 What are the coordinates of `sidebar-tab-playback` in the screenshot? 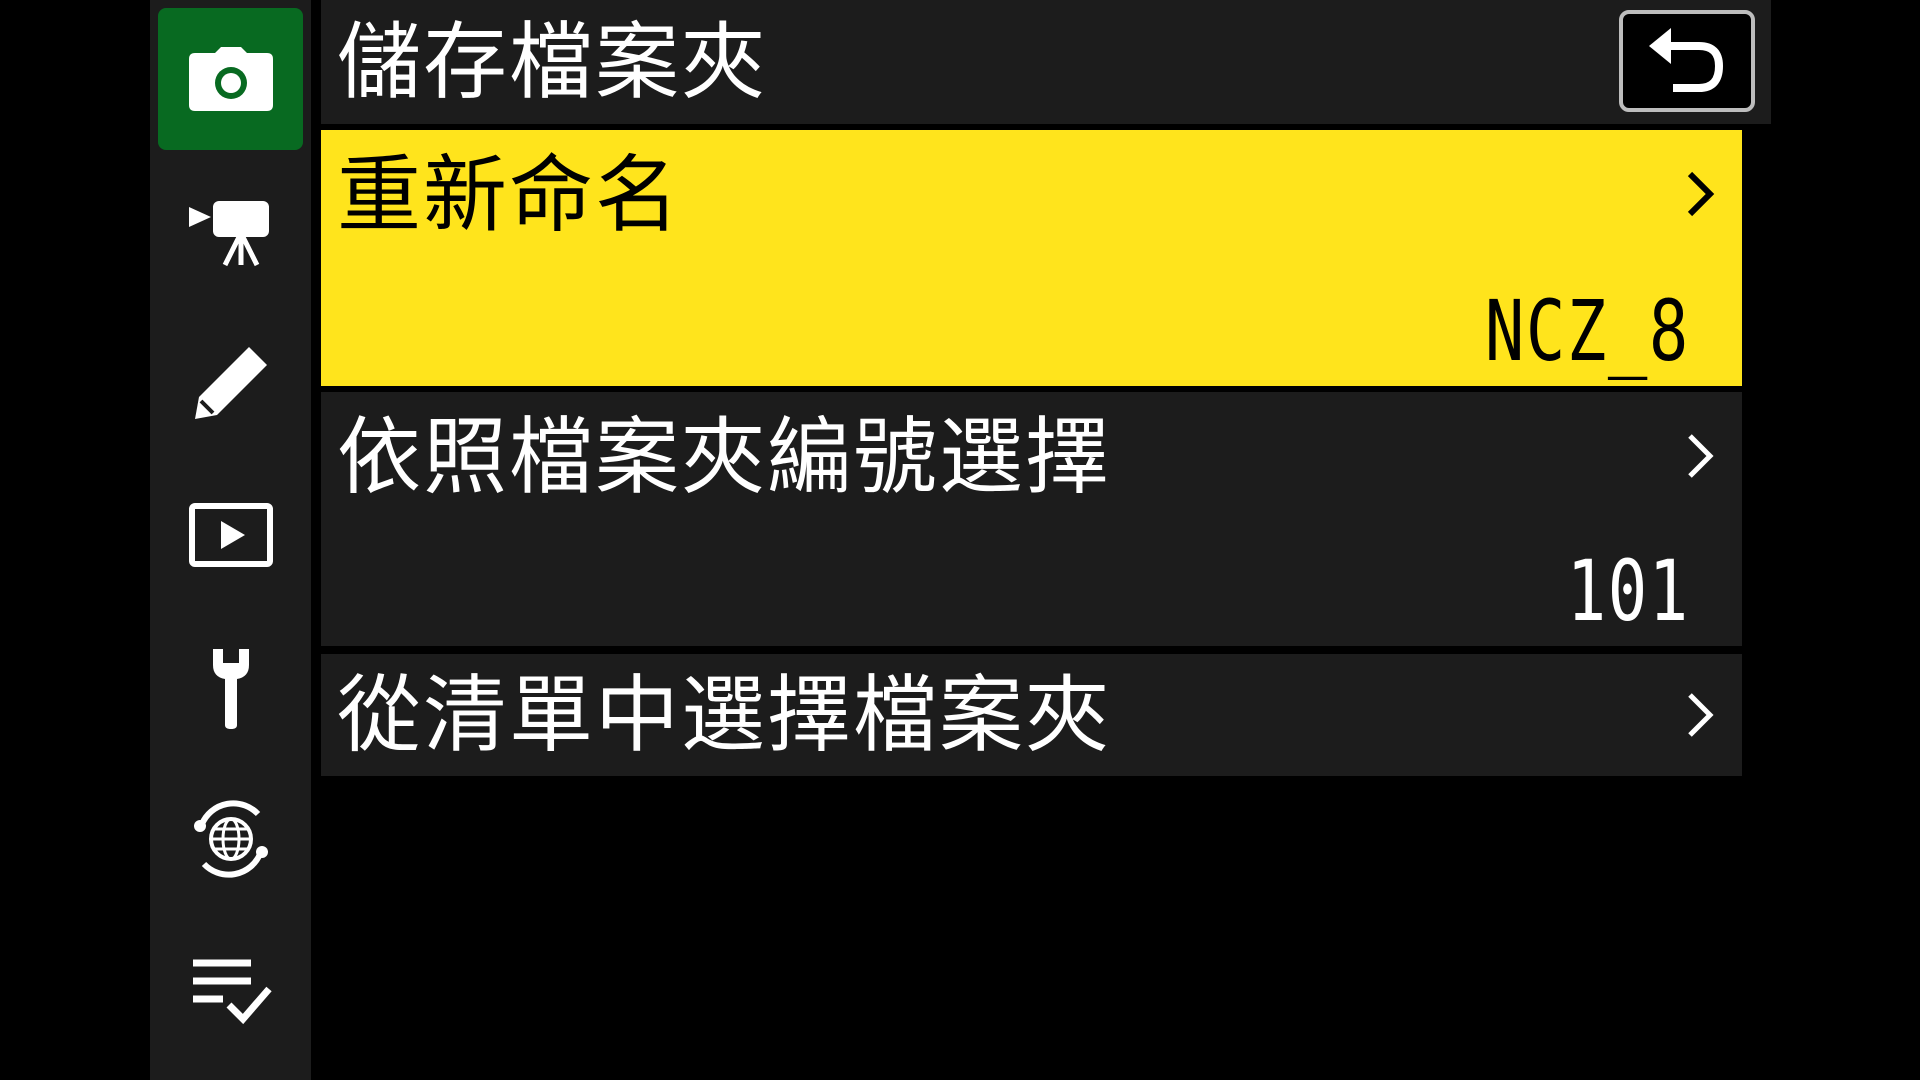 It's located at (230, 535).